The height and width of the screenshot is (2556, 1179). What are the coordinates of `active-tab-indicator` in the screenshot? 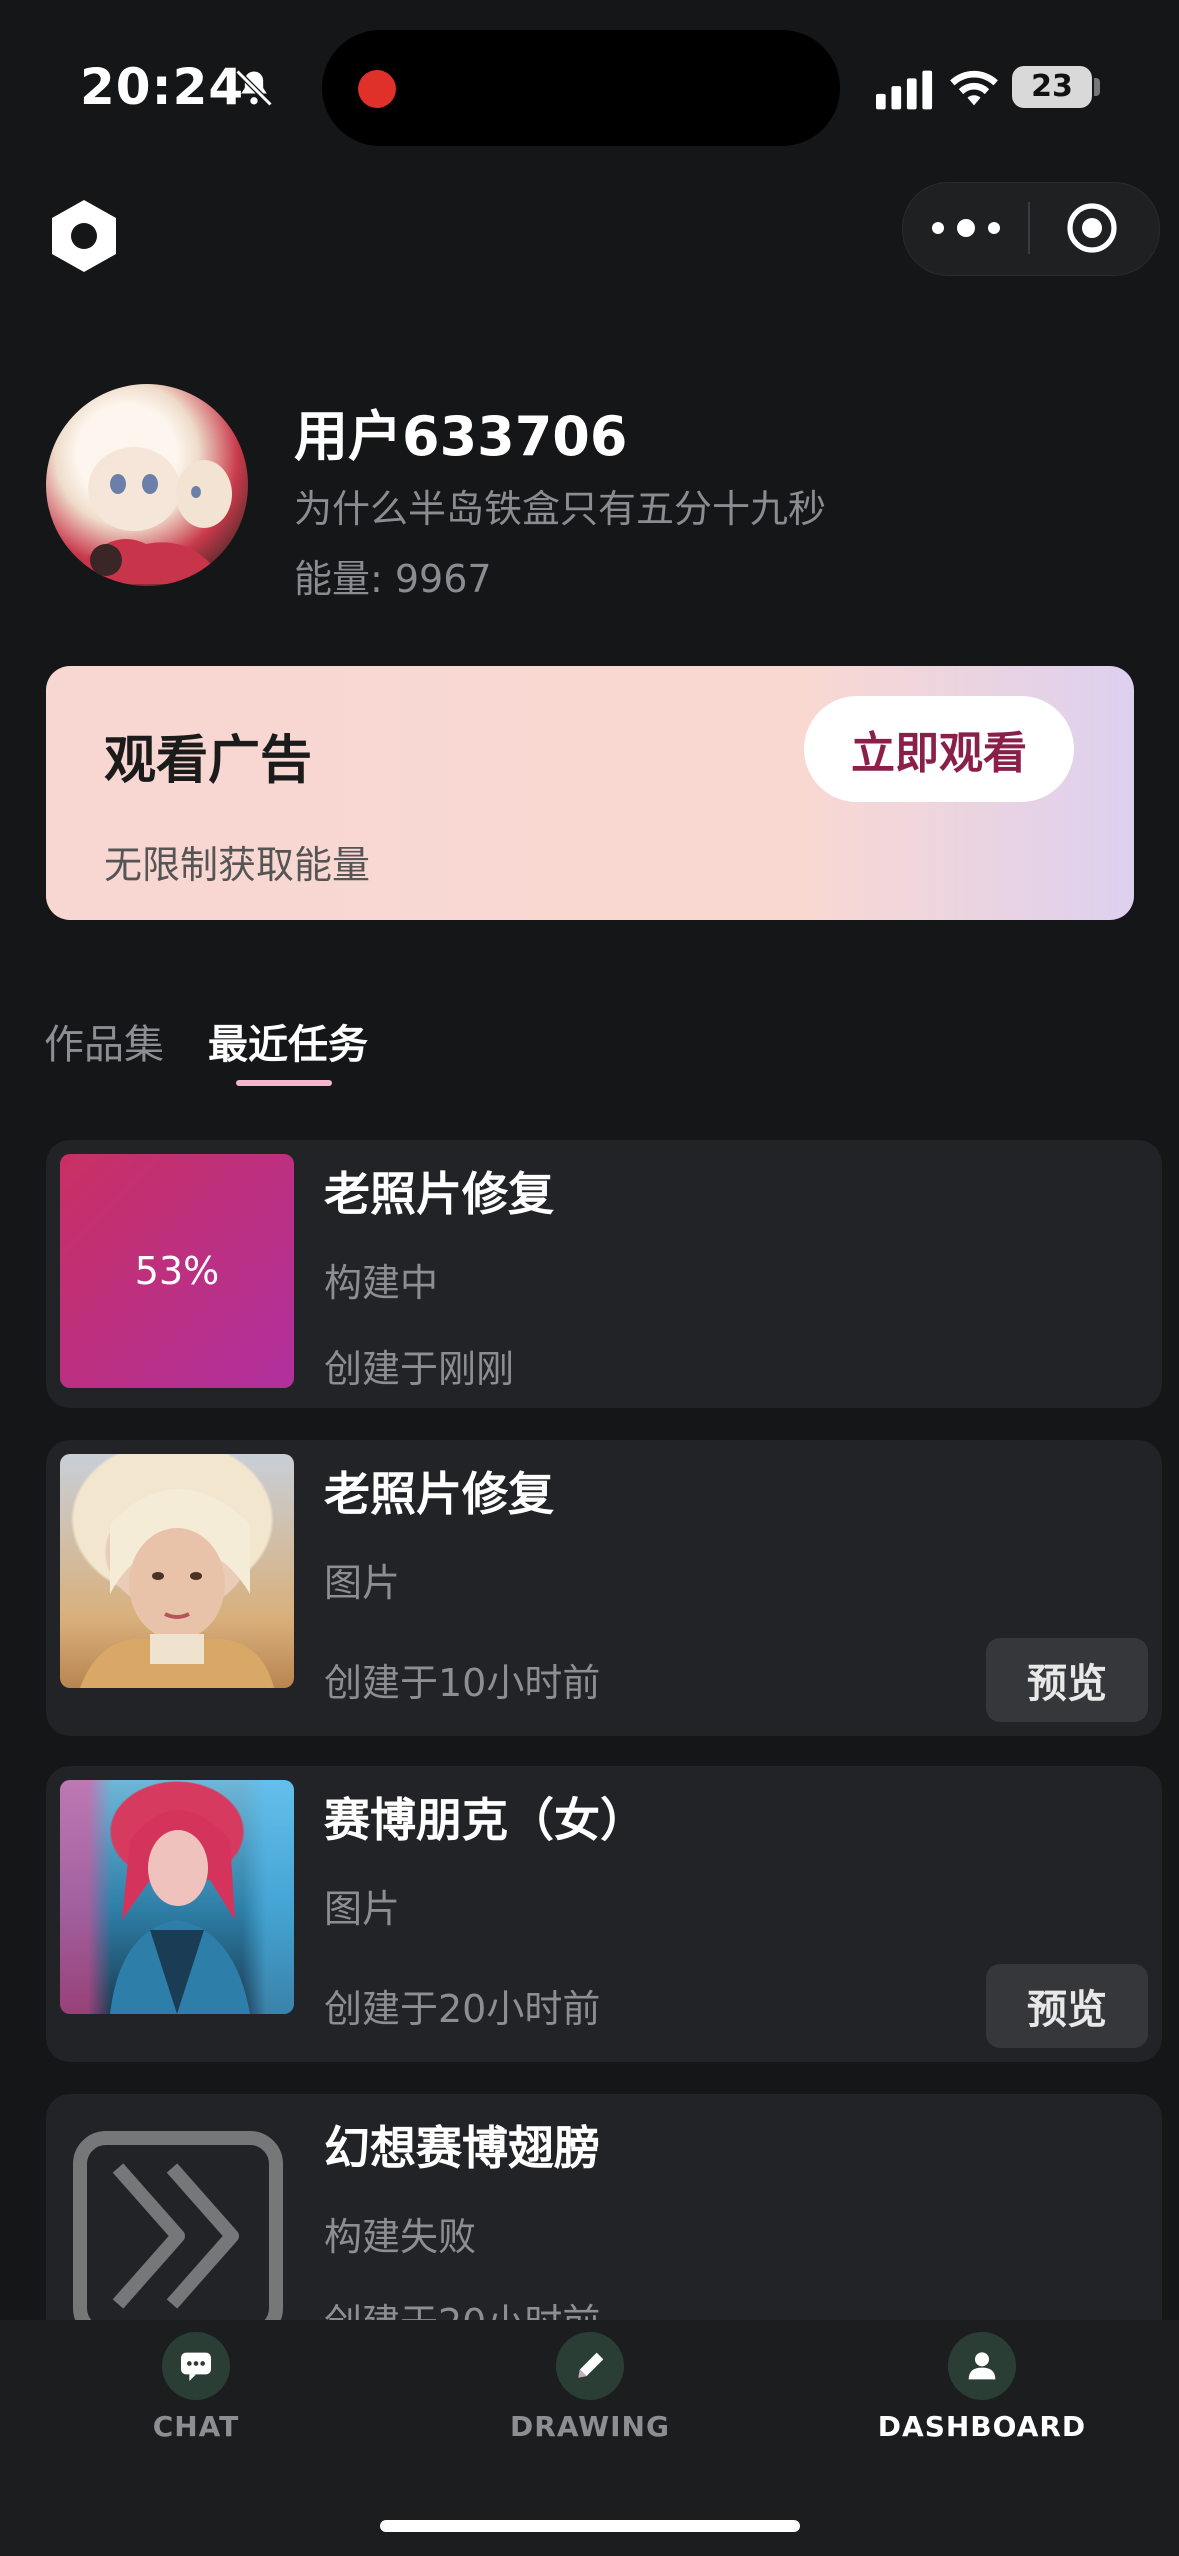 It's located at (284, 1083).